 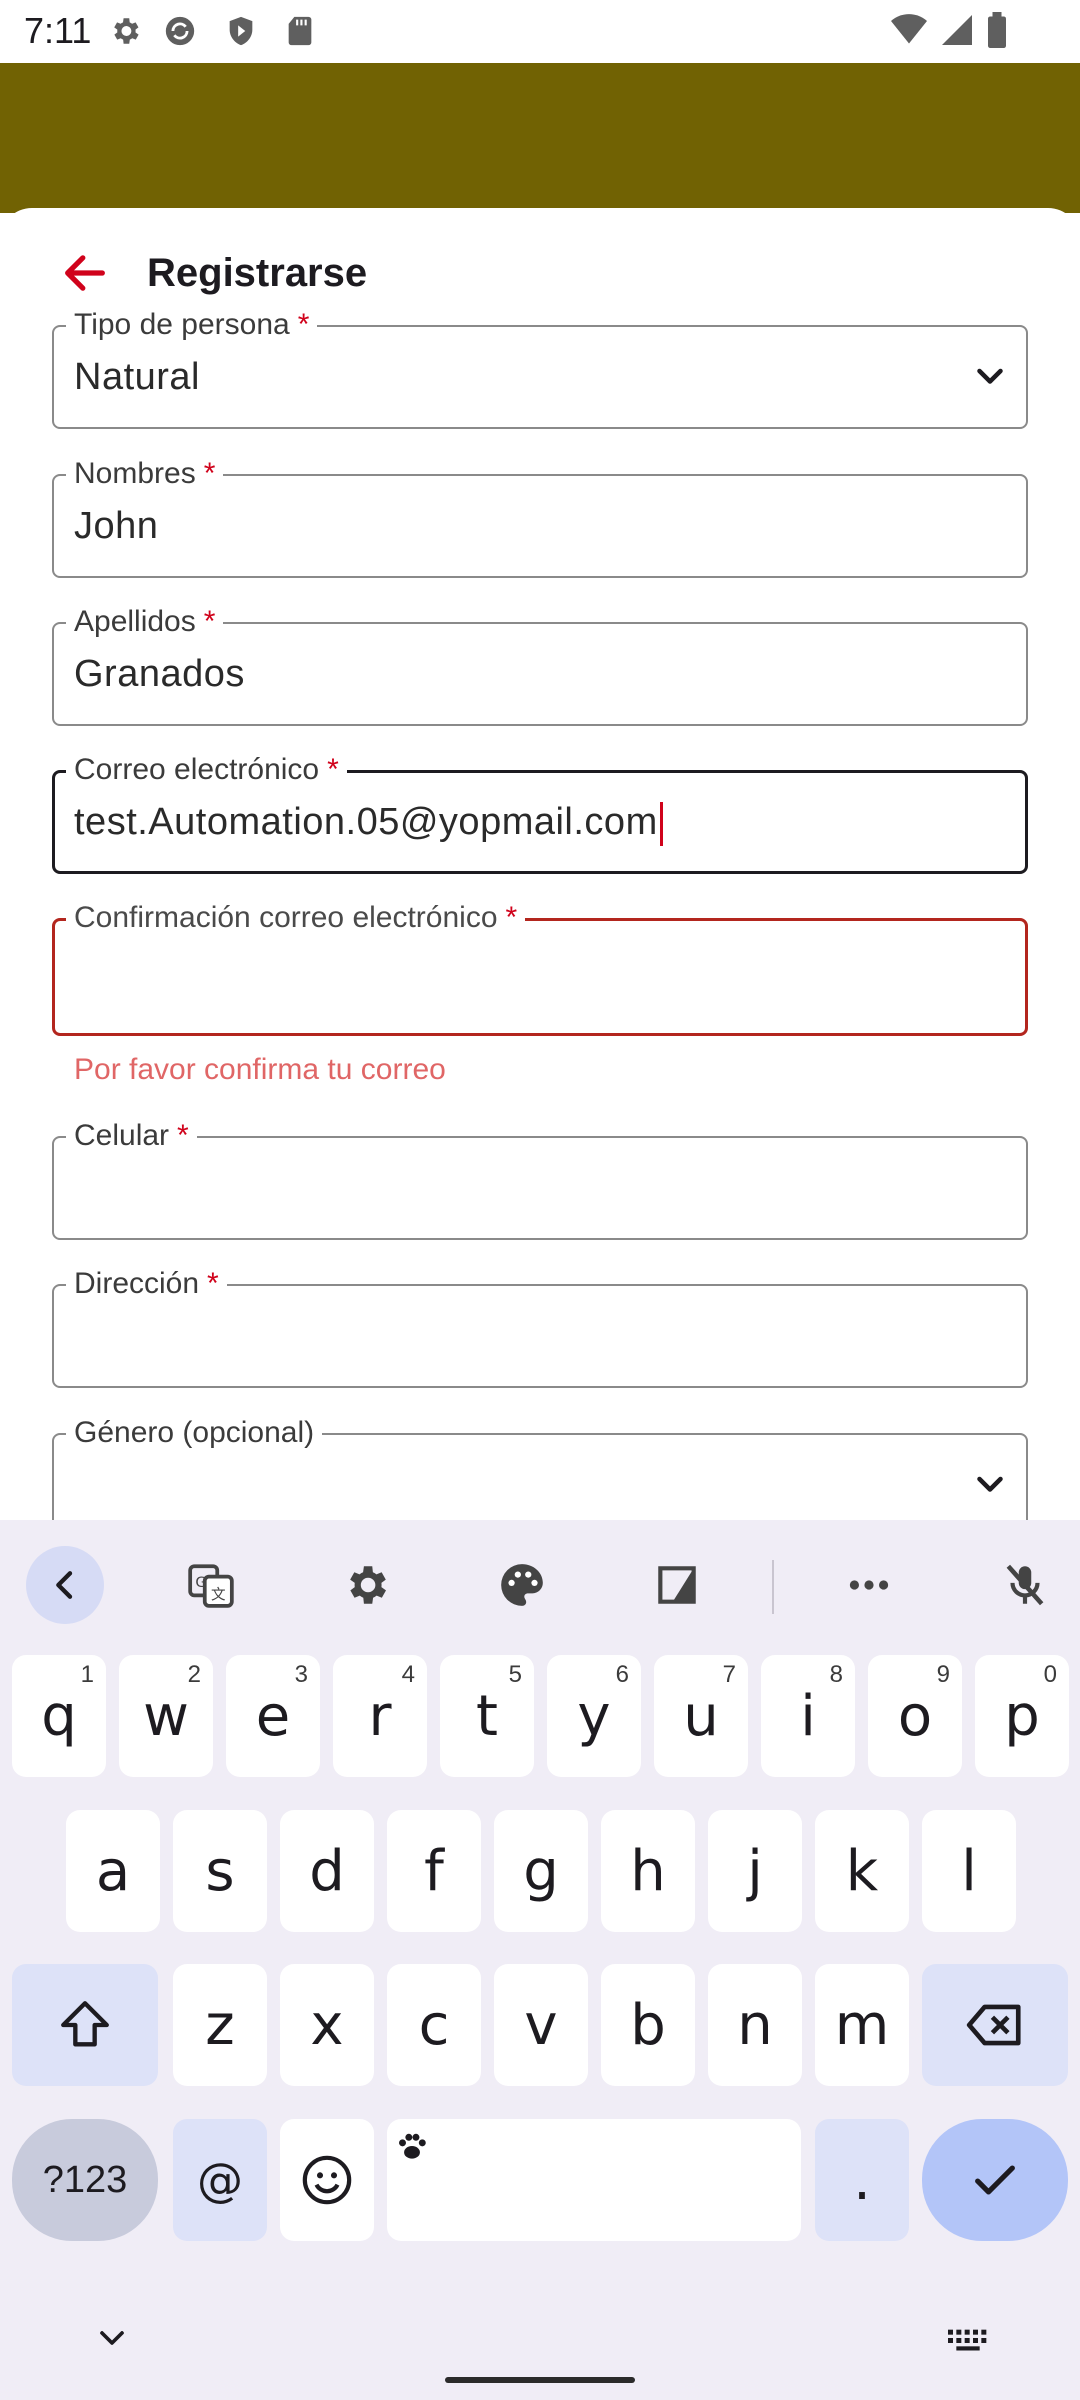 I want to click on celular-box, so click(x=540, y=1188).